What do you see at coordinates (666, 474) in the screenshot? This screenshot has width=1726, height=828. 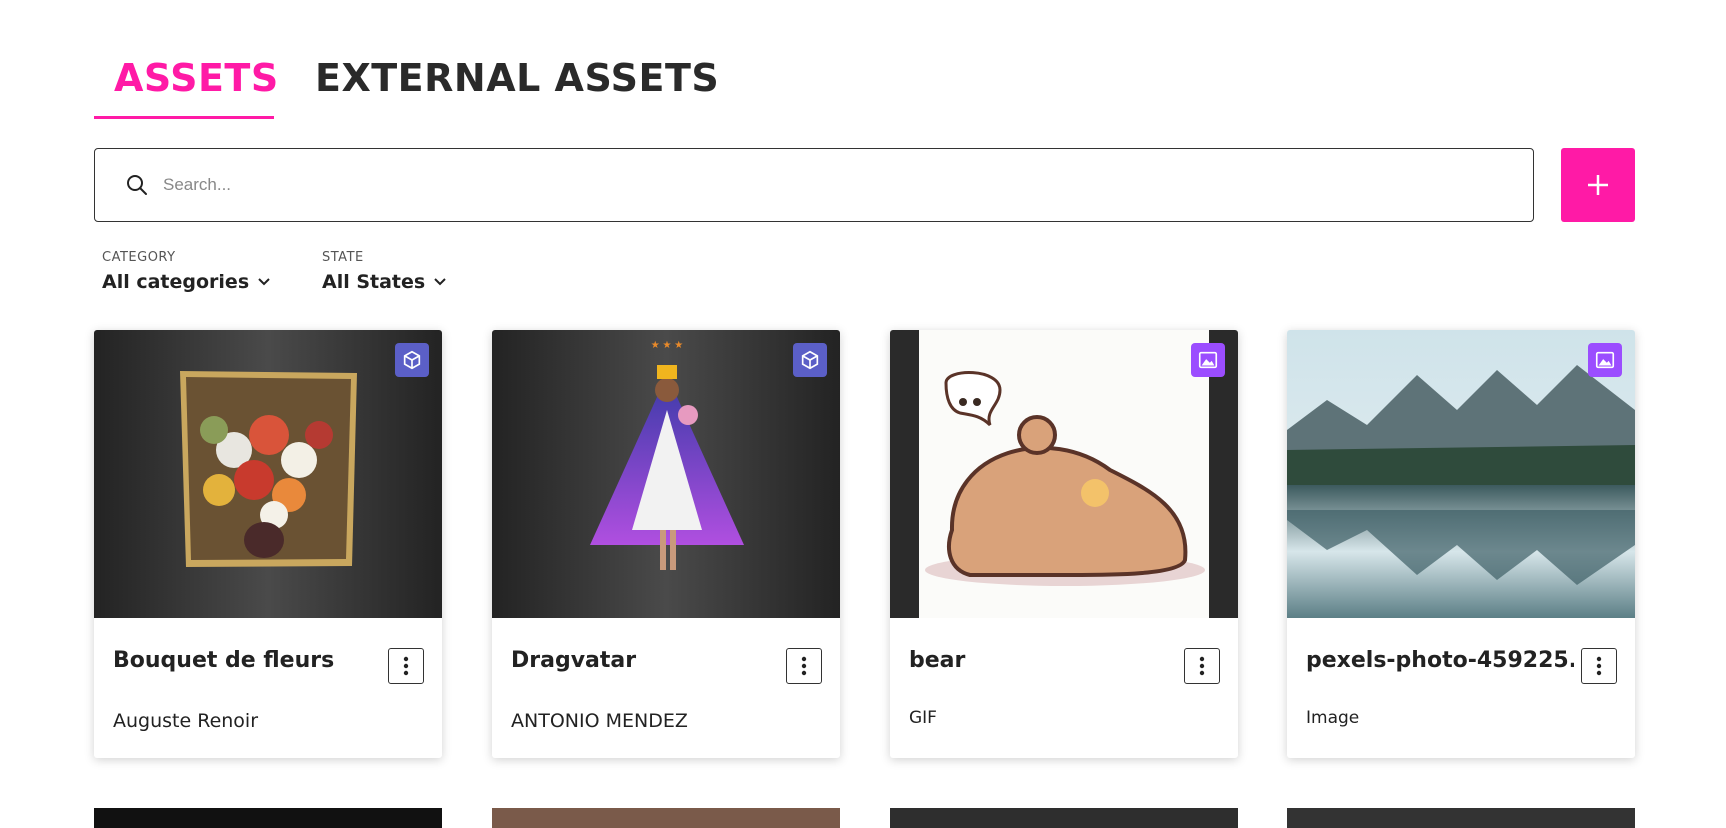 I see `asset-thumbnail: ★ ★ ★` at bounding box center [666, 474].